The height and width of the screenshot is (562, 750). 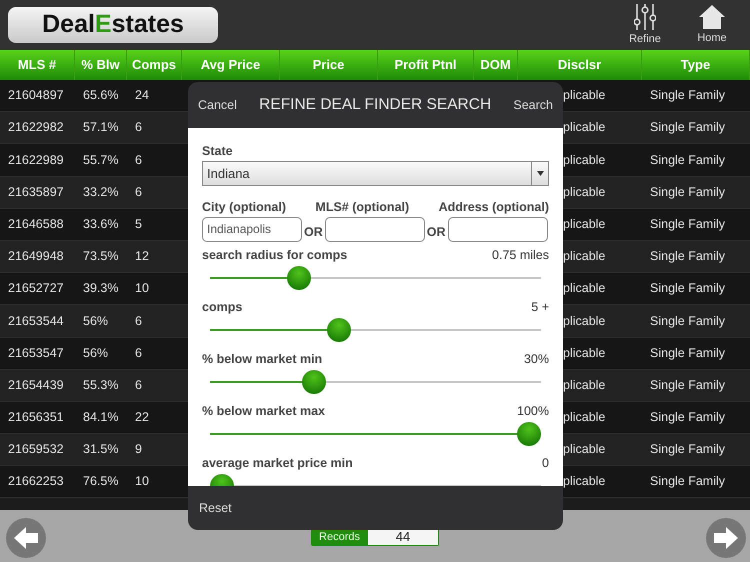 I want to click on table-cell-text: 39.3%, so click(x=101, y=289).